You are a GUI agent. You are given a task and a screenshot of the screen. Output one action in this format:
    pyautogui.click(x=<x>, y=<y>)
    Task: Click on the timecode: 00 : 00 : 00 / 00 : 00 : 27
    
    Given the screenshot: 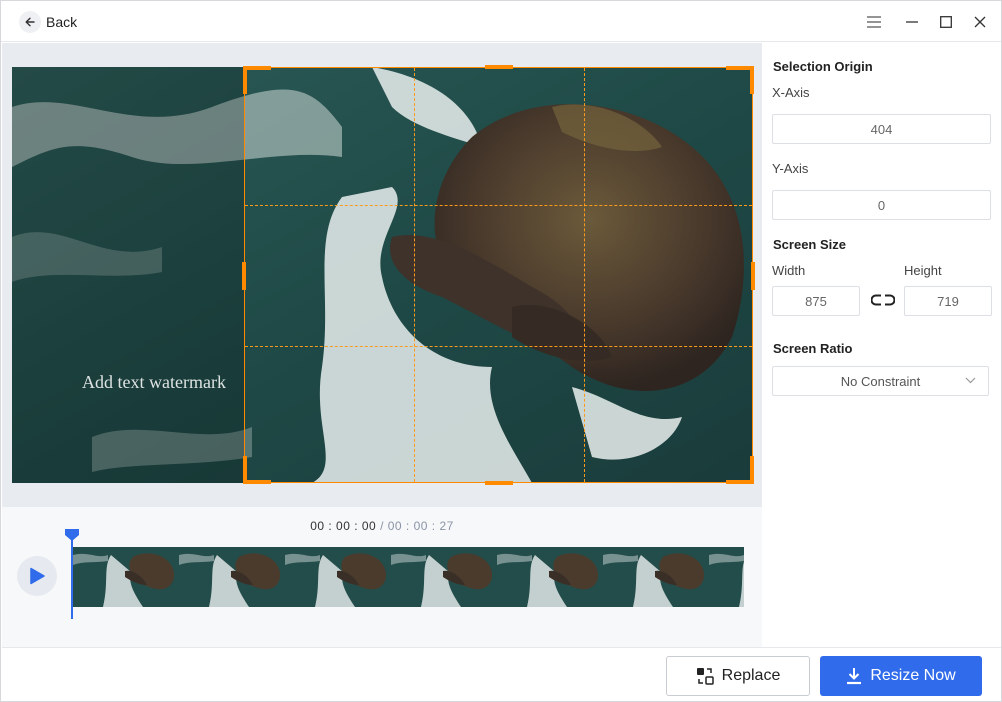 What is the action you would take?
    pyautogui.click(x=382, y=526)
    